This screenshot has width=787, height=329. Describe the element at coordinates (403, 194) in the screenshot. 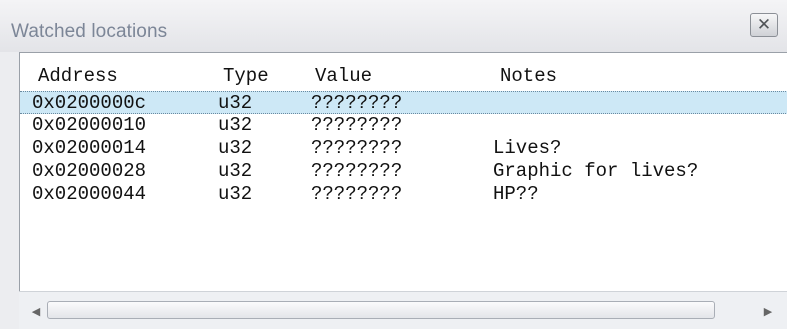

I see `table-row: 0x02000044 u32 ???????? HP??` at that location.